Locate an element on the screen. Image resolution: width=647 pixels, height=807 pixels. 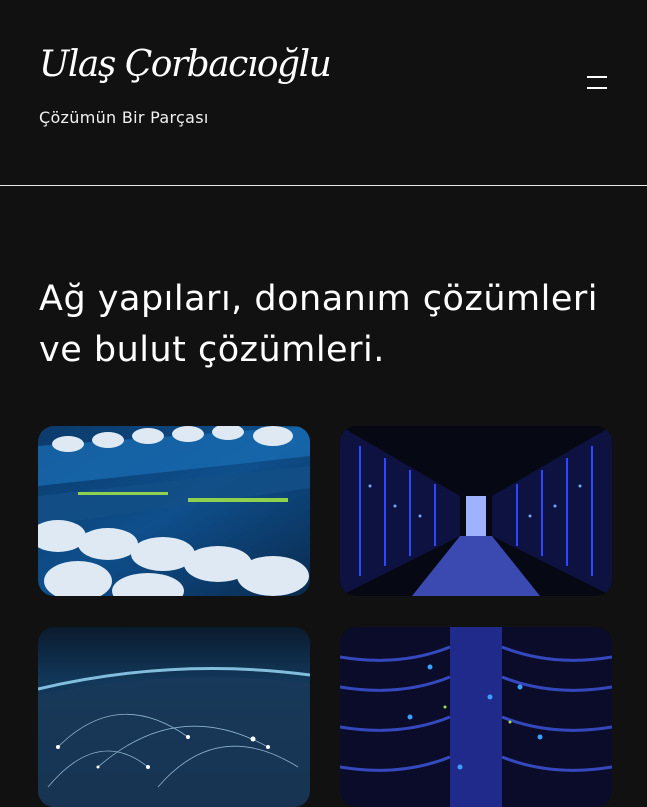
site-title-link: Ulaş Çorbacıoğlu is located at coordinates (185, 64).